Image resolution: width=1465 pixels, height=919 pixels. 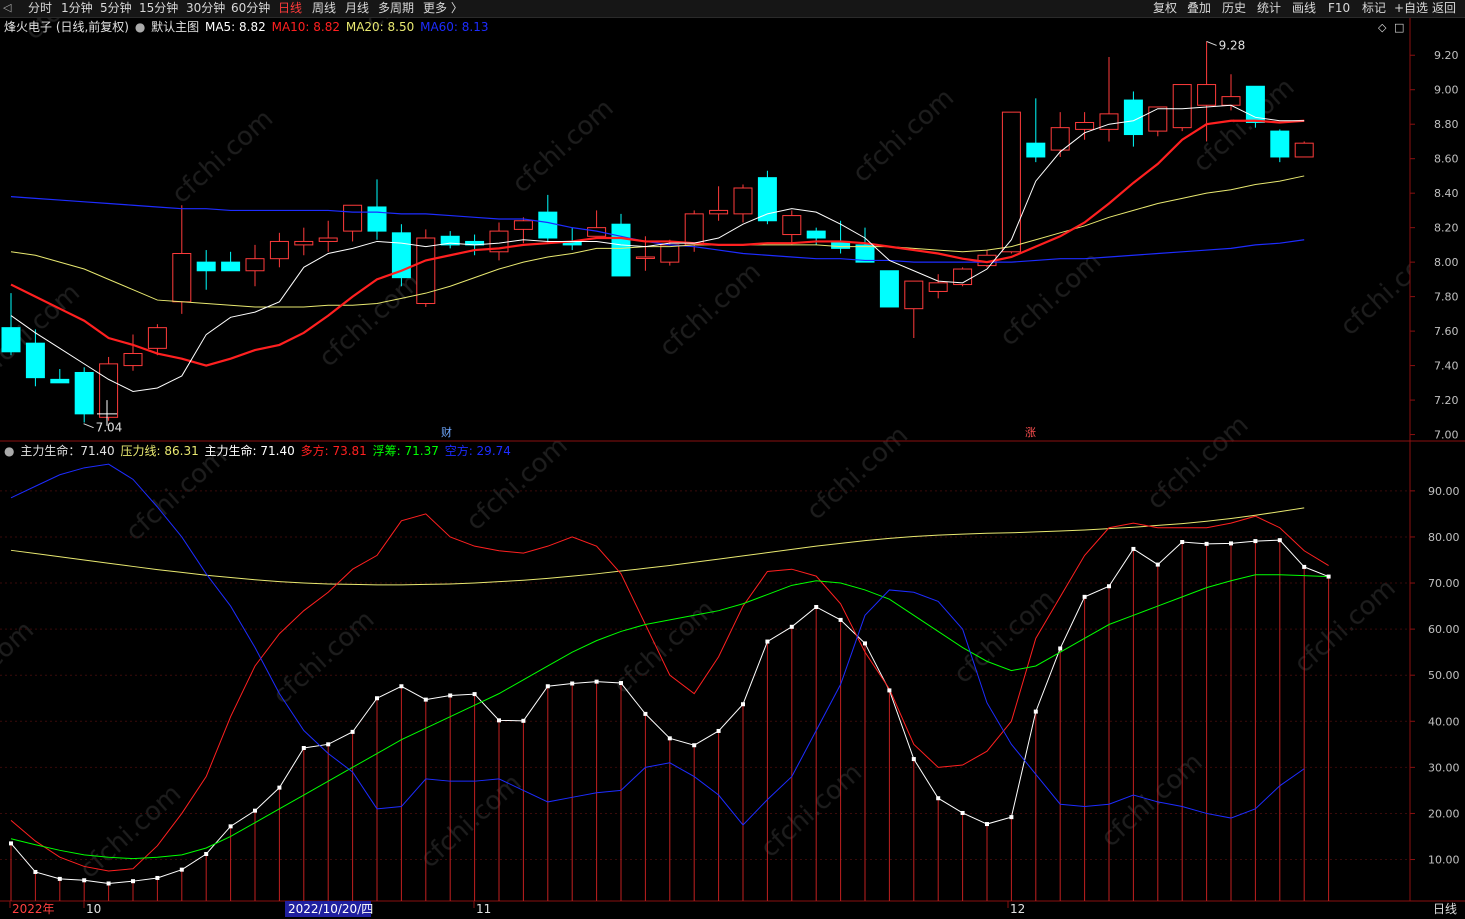 I want to click on period-tab-6: 日线, so click(x=290, y=8).